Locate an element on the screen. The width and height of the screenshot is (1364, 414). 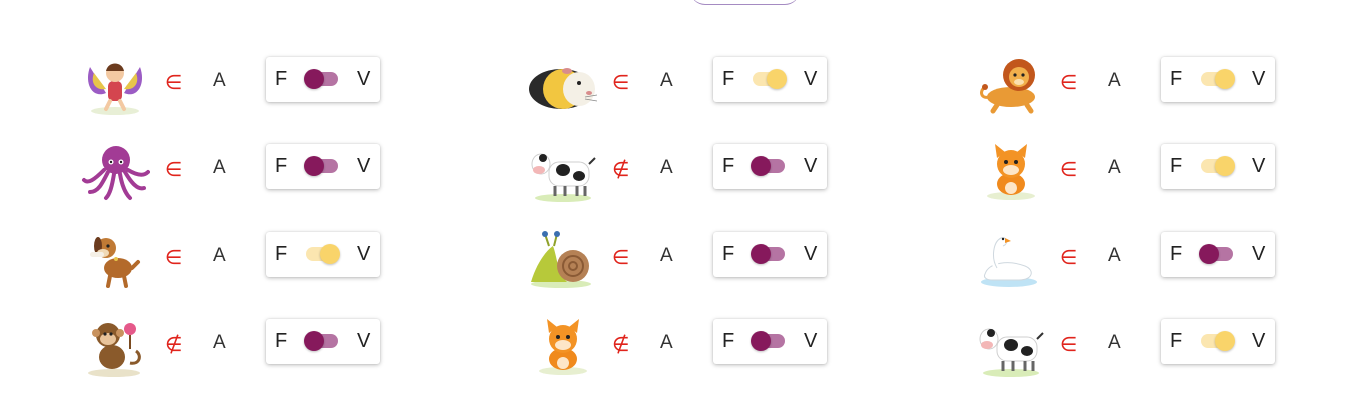
snail-icon is located at coordinates (562, 260).